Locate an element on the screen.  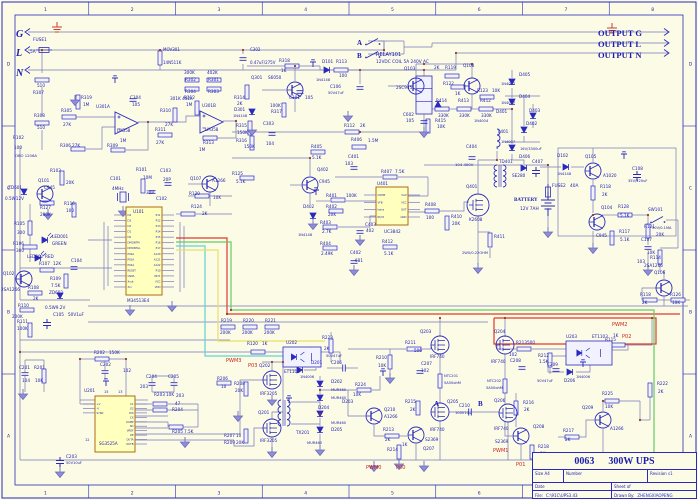
component-label: R201 is located at coordinates (39, 367).